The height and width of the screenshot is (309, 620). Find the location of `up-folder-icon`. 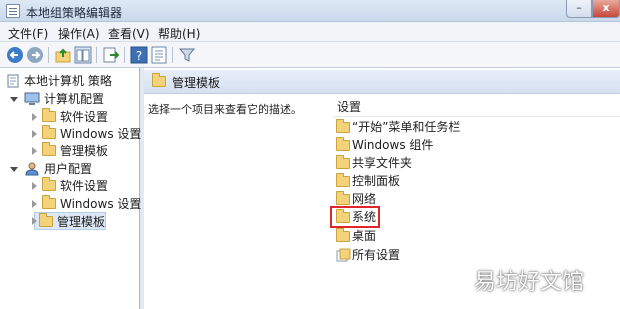

up-folder-icon is located at coordinates (63, 55).